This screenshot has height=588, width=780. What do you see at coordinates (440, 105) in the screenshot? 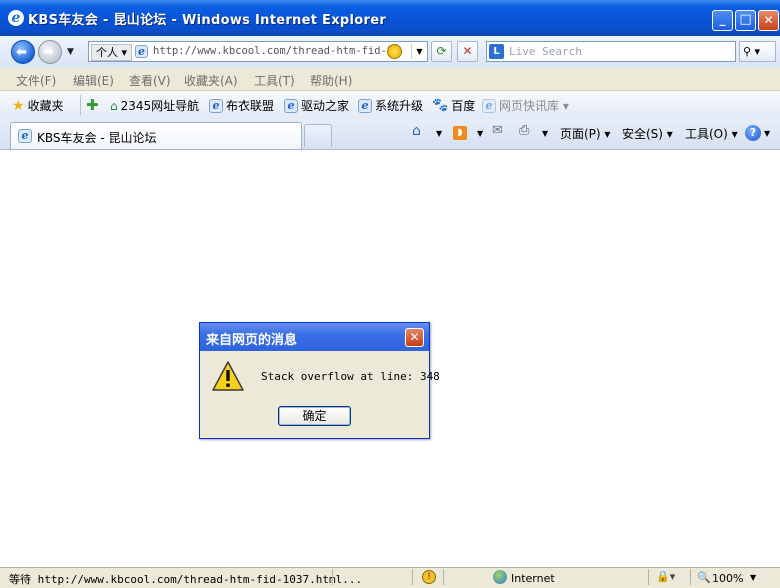
I see `baidu-paw-icon: 🐾` at bounding box center [440, 105].